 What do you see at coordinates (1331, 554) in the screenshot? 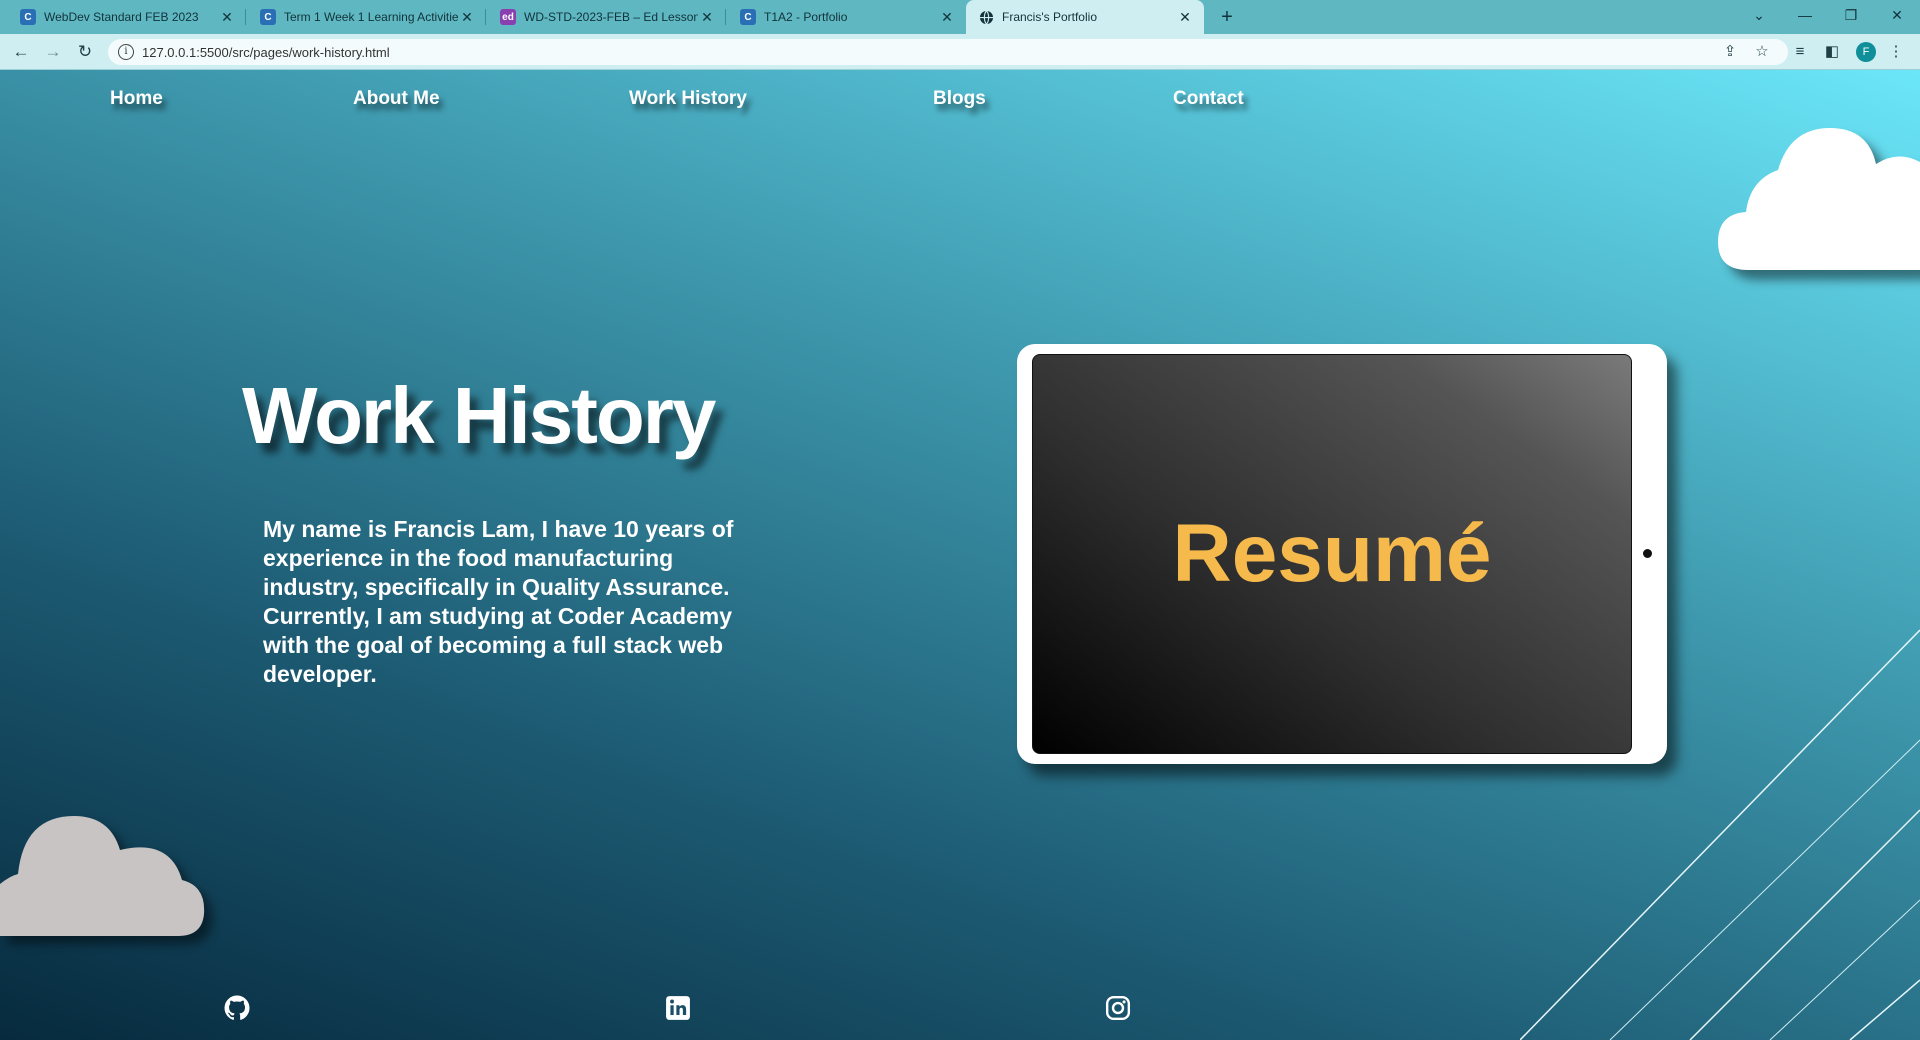
I see `resume-label: Resumé` at bounding box center [1331, 554].